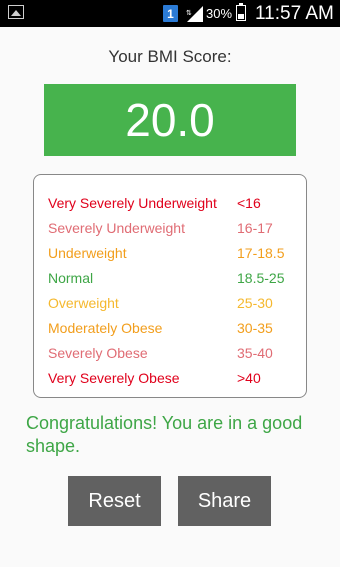 This screenshot has width=340, height=567. Describe the element at coordinates (173, 332) in the screenshot. I see `category-row: Moderately Obese 30-35` at that location.